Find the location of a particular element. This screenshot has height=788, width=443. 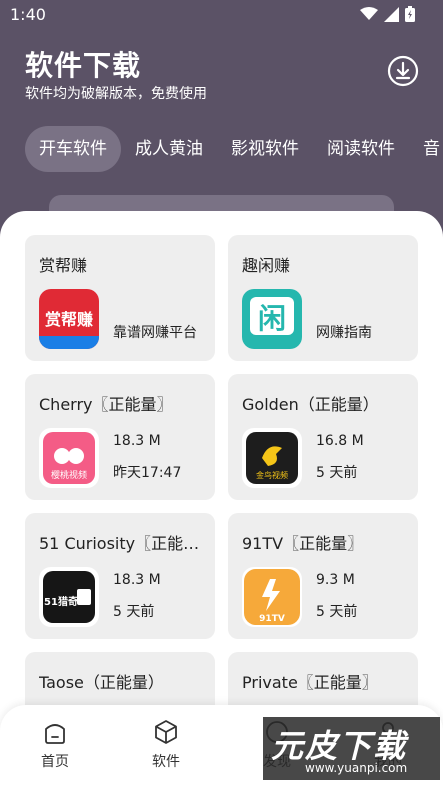

shangbangzhuan-app-icon: 赏帮赚 is located at coordinates (69, 319).